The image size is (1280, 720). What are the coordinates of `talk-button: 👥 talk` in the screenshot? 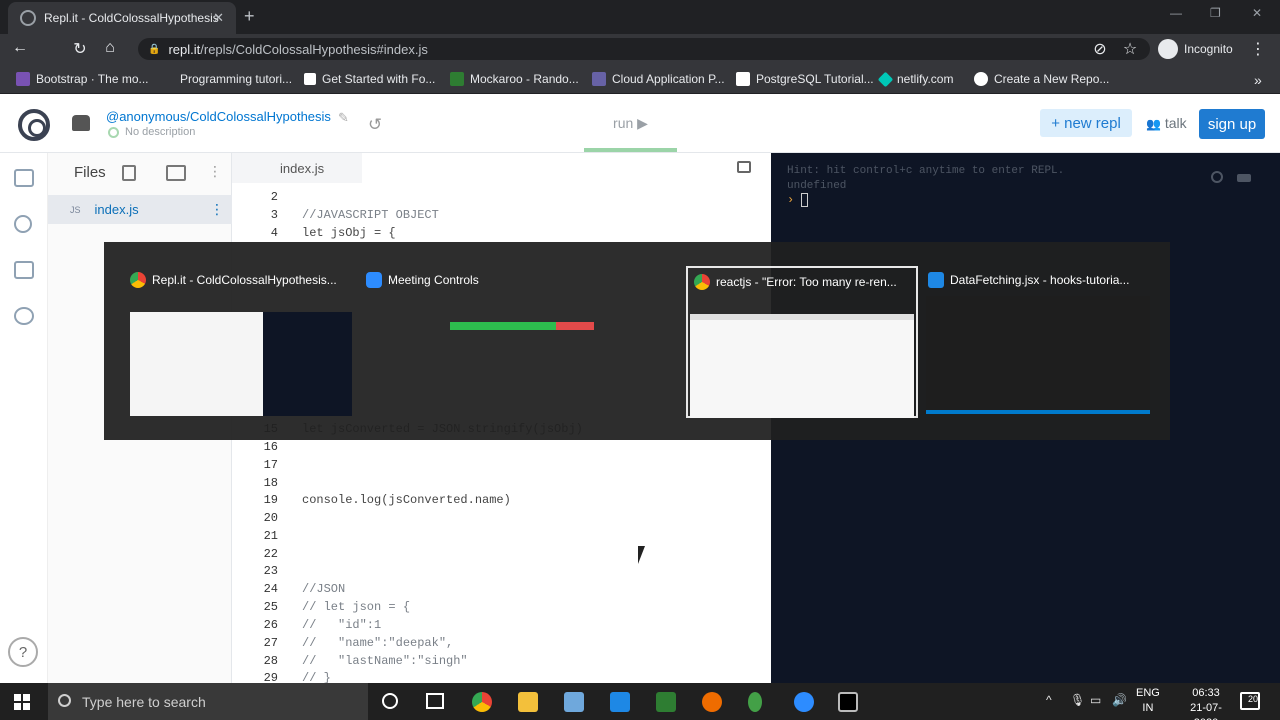 It's located at (1166, 123).